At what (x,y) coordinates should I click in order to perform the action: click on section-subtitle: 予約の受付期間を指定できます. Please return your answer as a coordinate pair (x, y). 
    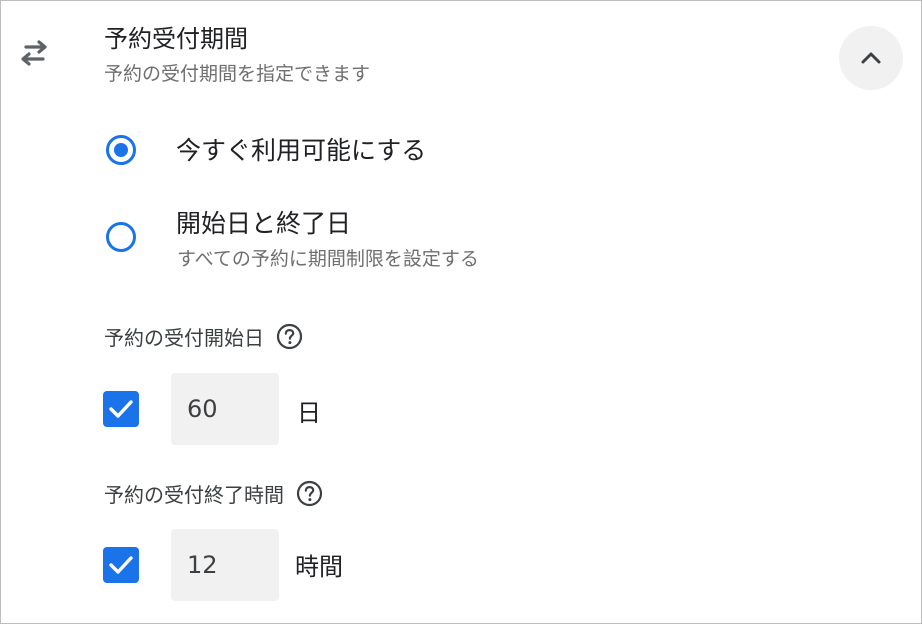
    Looking at the image, I should click on (237, 74).